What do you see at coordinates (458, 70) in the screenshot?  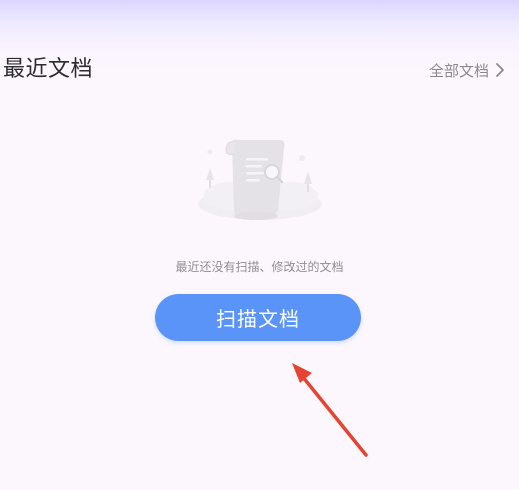 I see `all-docs-label: 全部文档` at bounding box center [458, 70].